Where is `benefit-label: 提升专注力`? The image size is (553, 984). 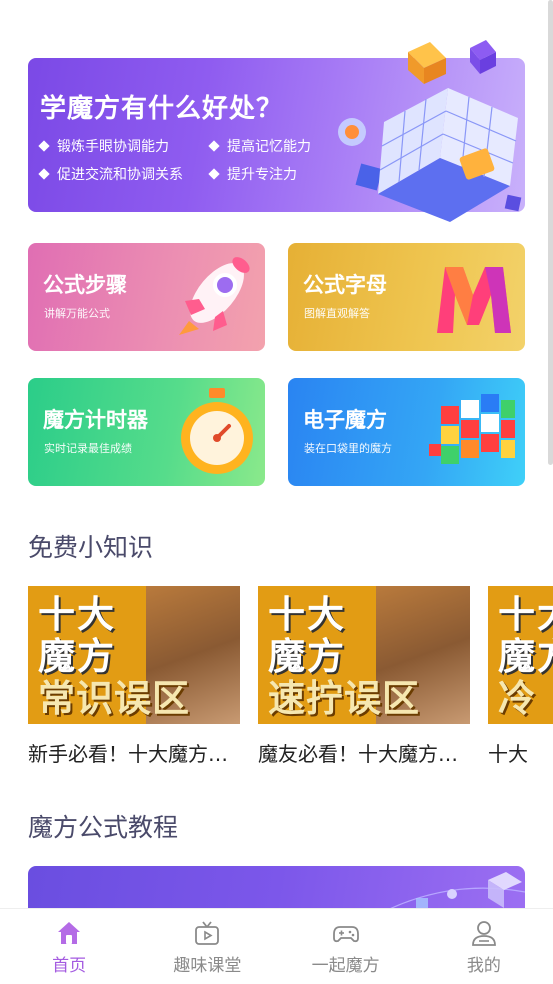 benefit-label: 提升专注力 is located at coordinates (262, 175).